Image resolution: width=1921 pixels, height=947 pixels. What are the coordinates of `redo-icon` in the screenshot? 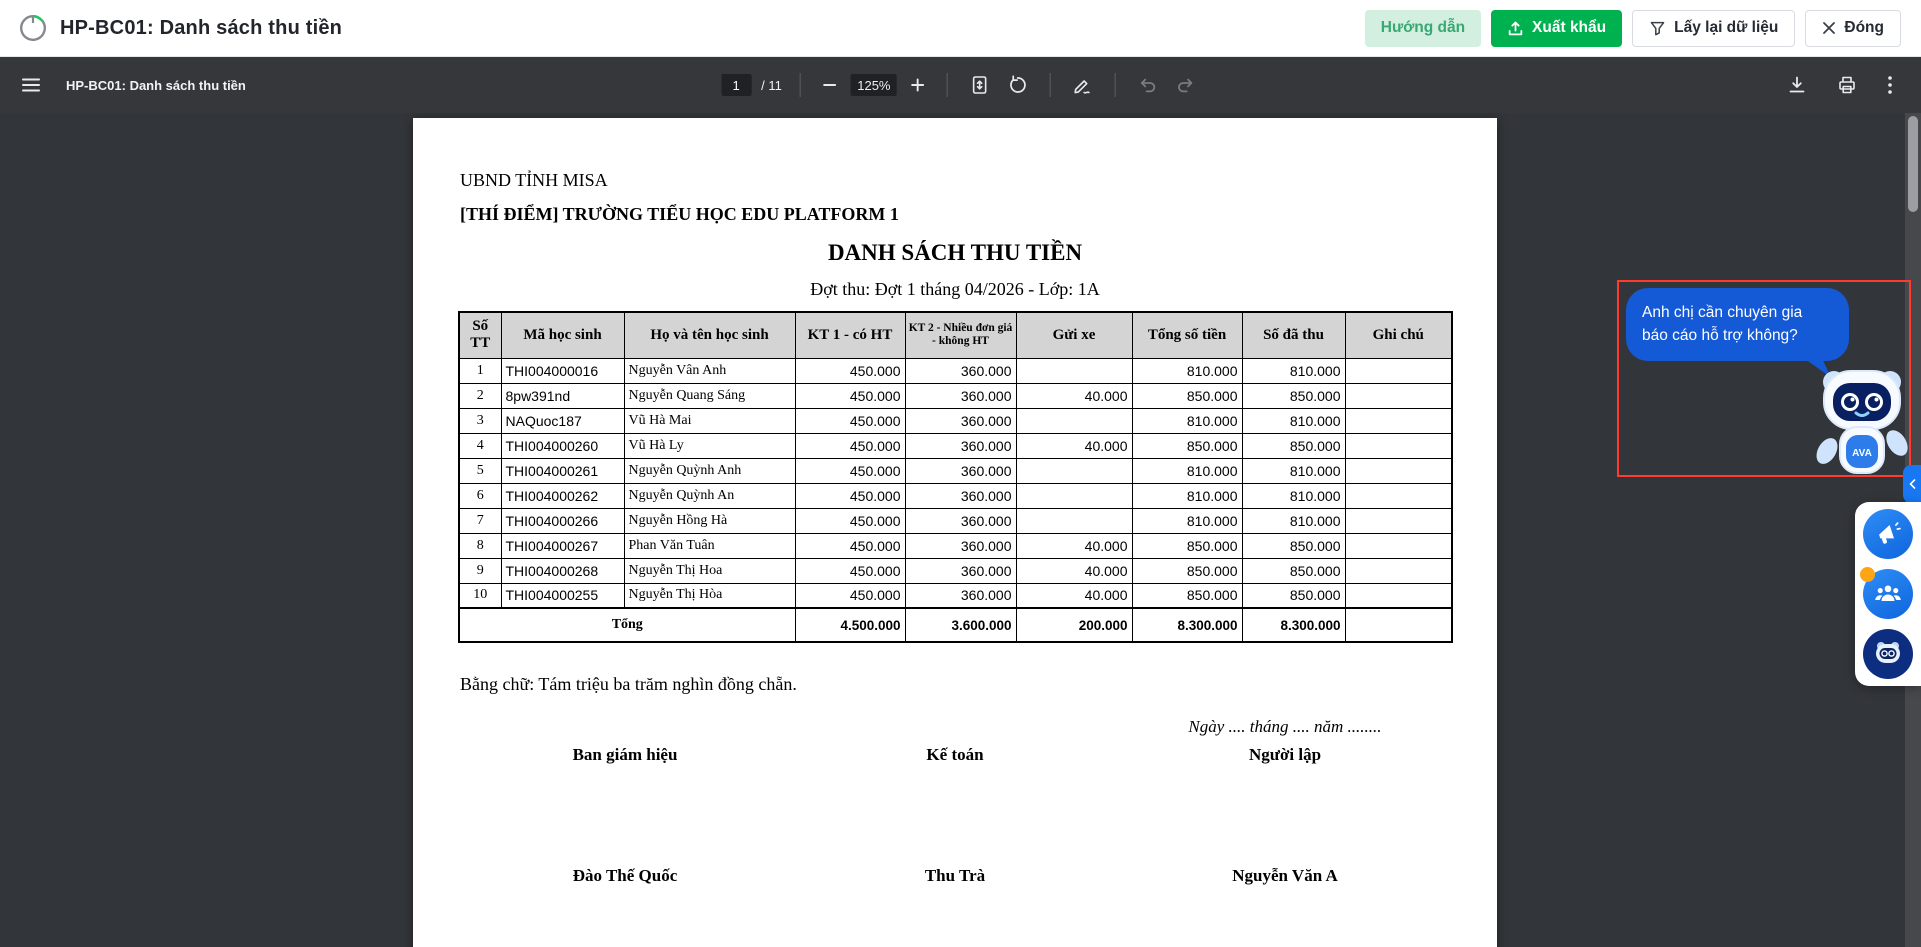 It's located at (1186, 85).